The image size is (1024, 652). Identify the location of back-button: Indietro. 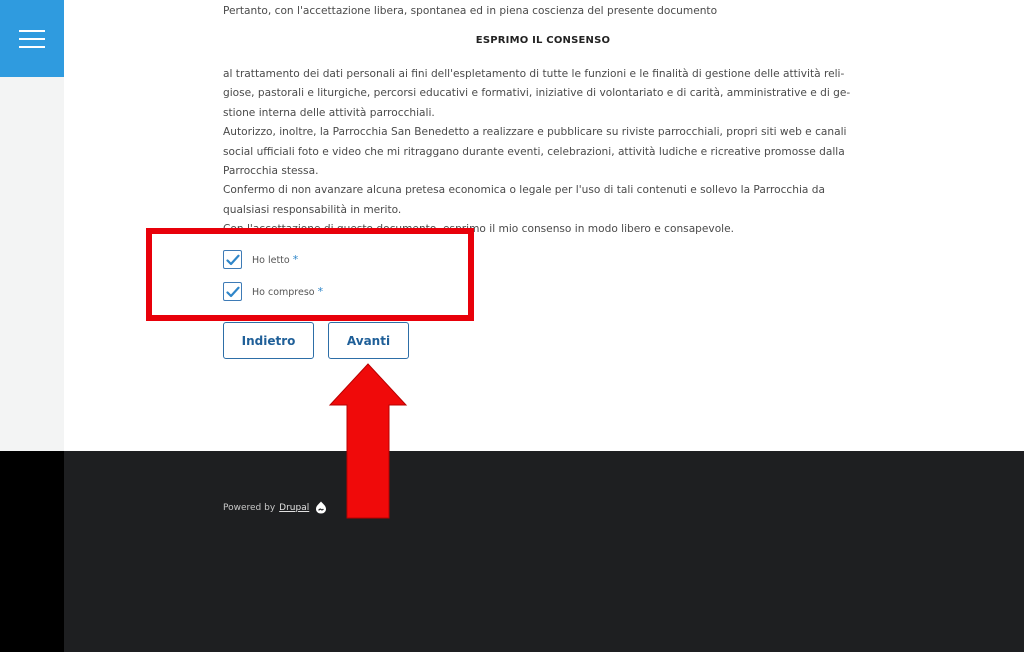
(268, 340).